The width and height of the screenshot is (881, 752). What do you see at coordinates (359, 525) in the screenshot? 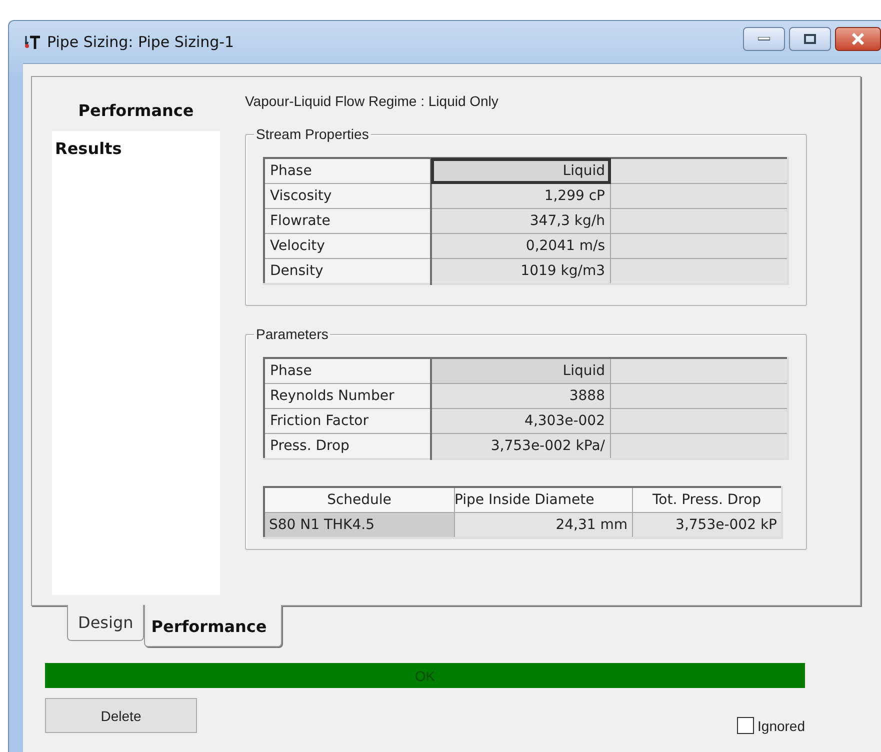
I see `table-cell: S80 N1 THK4.5` at bounding box center [359, 525].